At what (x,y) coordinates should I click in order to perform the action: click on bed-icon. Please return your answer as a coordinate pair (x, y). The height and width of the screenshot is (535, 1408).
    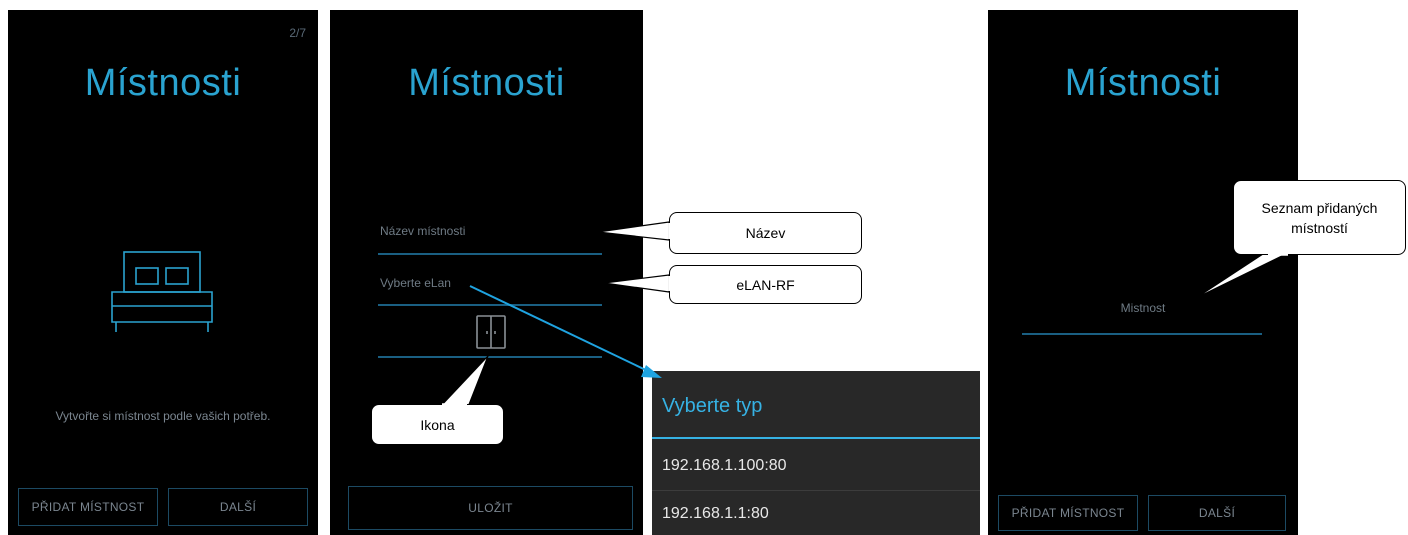
    Looking at the image, I should click on (162, 291).